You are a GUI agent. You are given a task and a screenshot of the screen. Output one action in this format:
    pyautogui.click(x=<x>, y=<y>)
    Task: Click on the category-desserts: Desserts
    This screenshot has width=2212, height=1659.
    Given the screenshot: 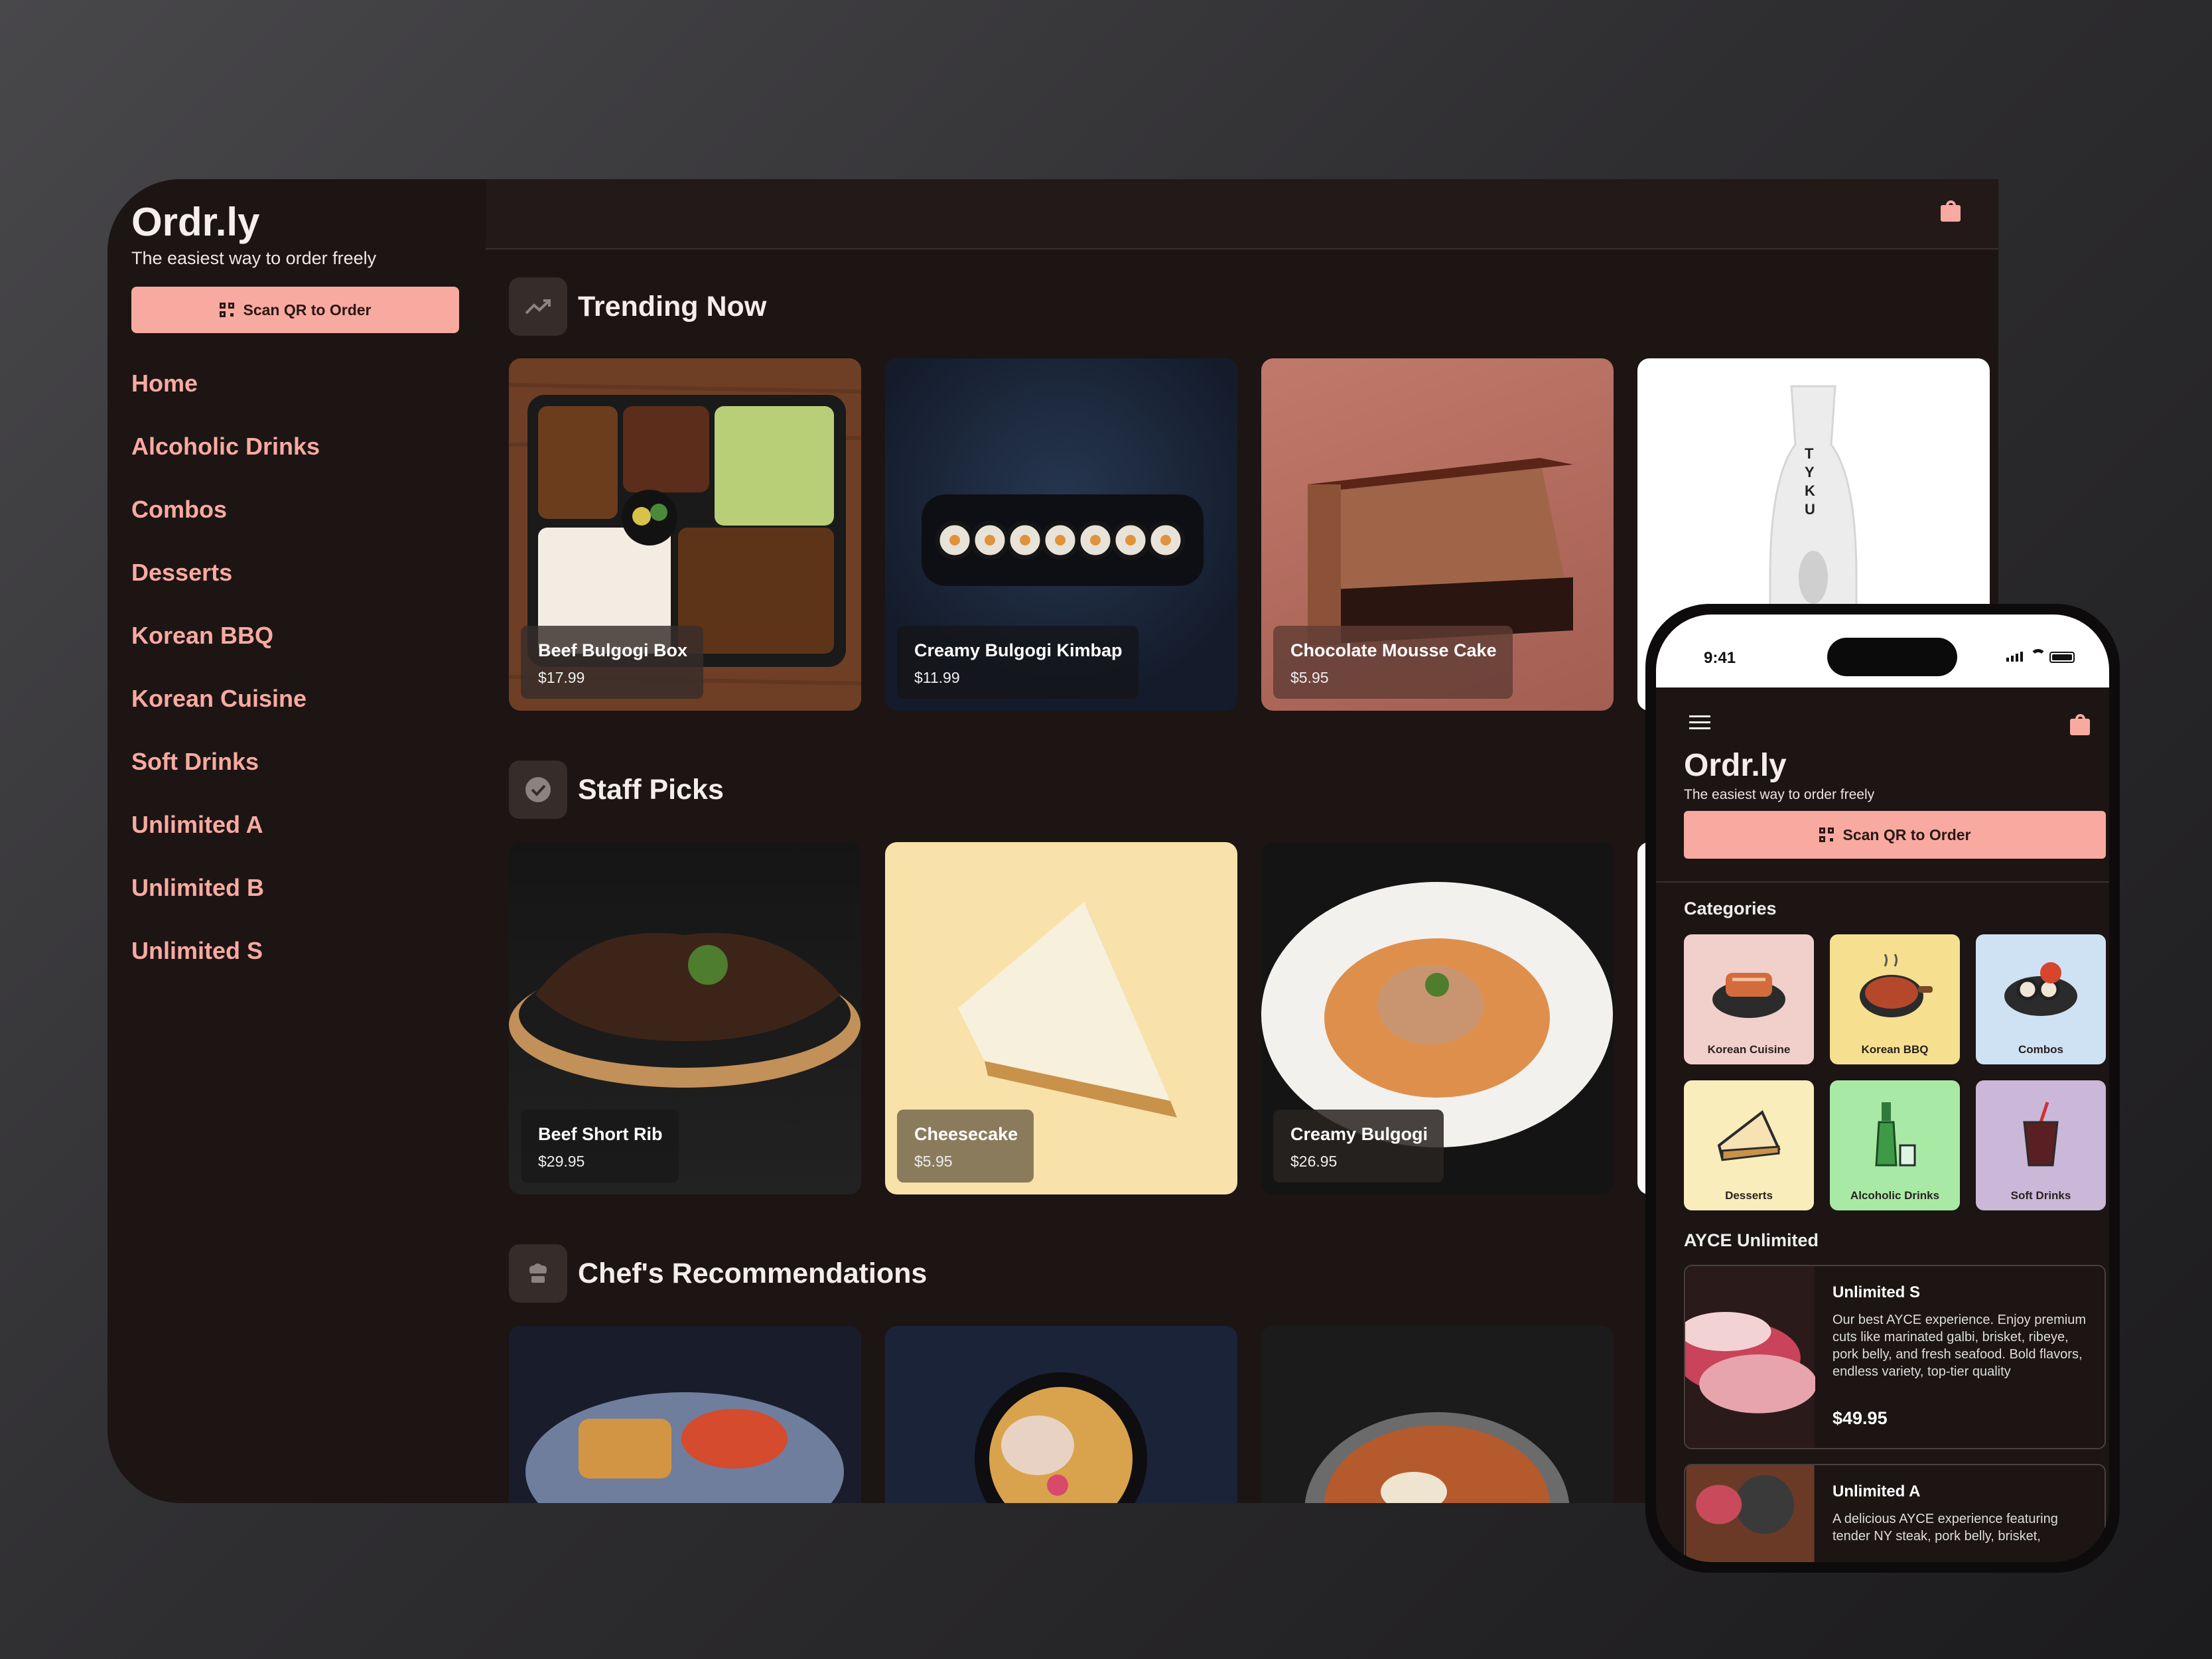 What is the action you would take?
    pyautogui.click(x=1749, y=1145)
    